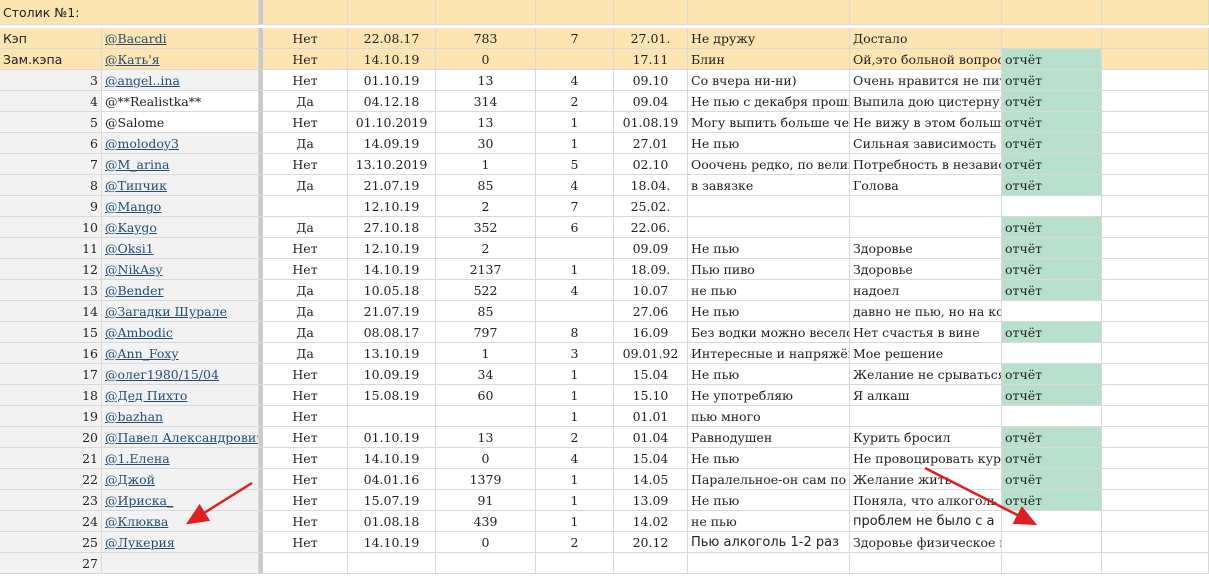  I want to click on note-cell: Пью алкоголь 1-2 раз, so click(769, 542).